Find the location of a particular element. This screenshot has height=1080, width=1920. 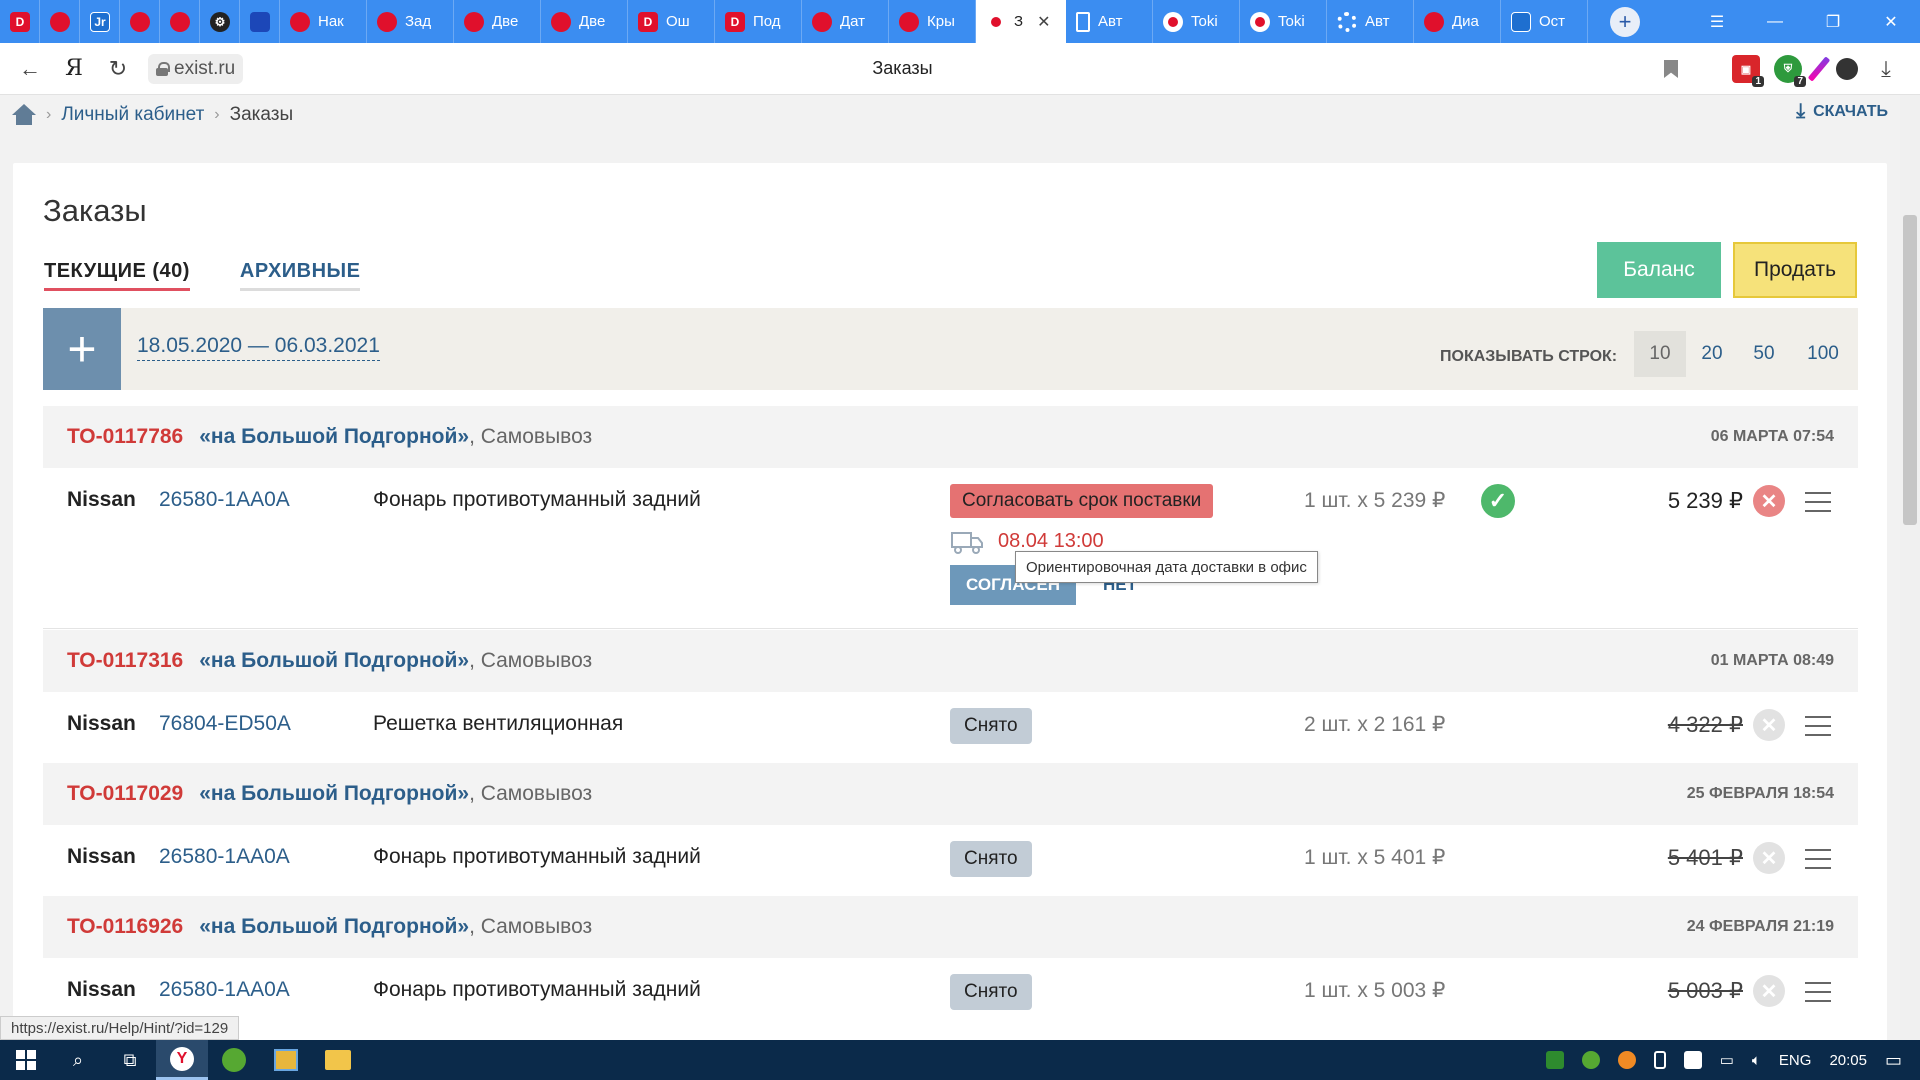

url-field: exist.ru is located at coordinates (196, 68).